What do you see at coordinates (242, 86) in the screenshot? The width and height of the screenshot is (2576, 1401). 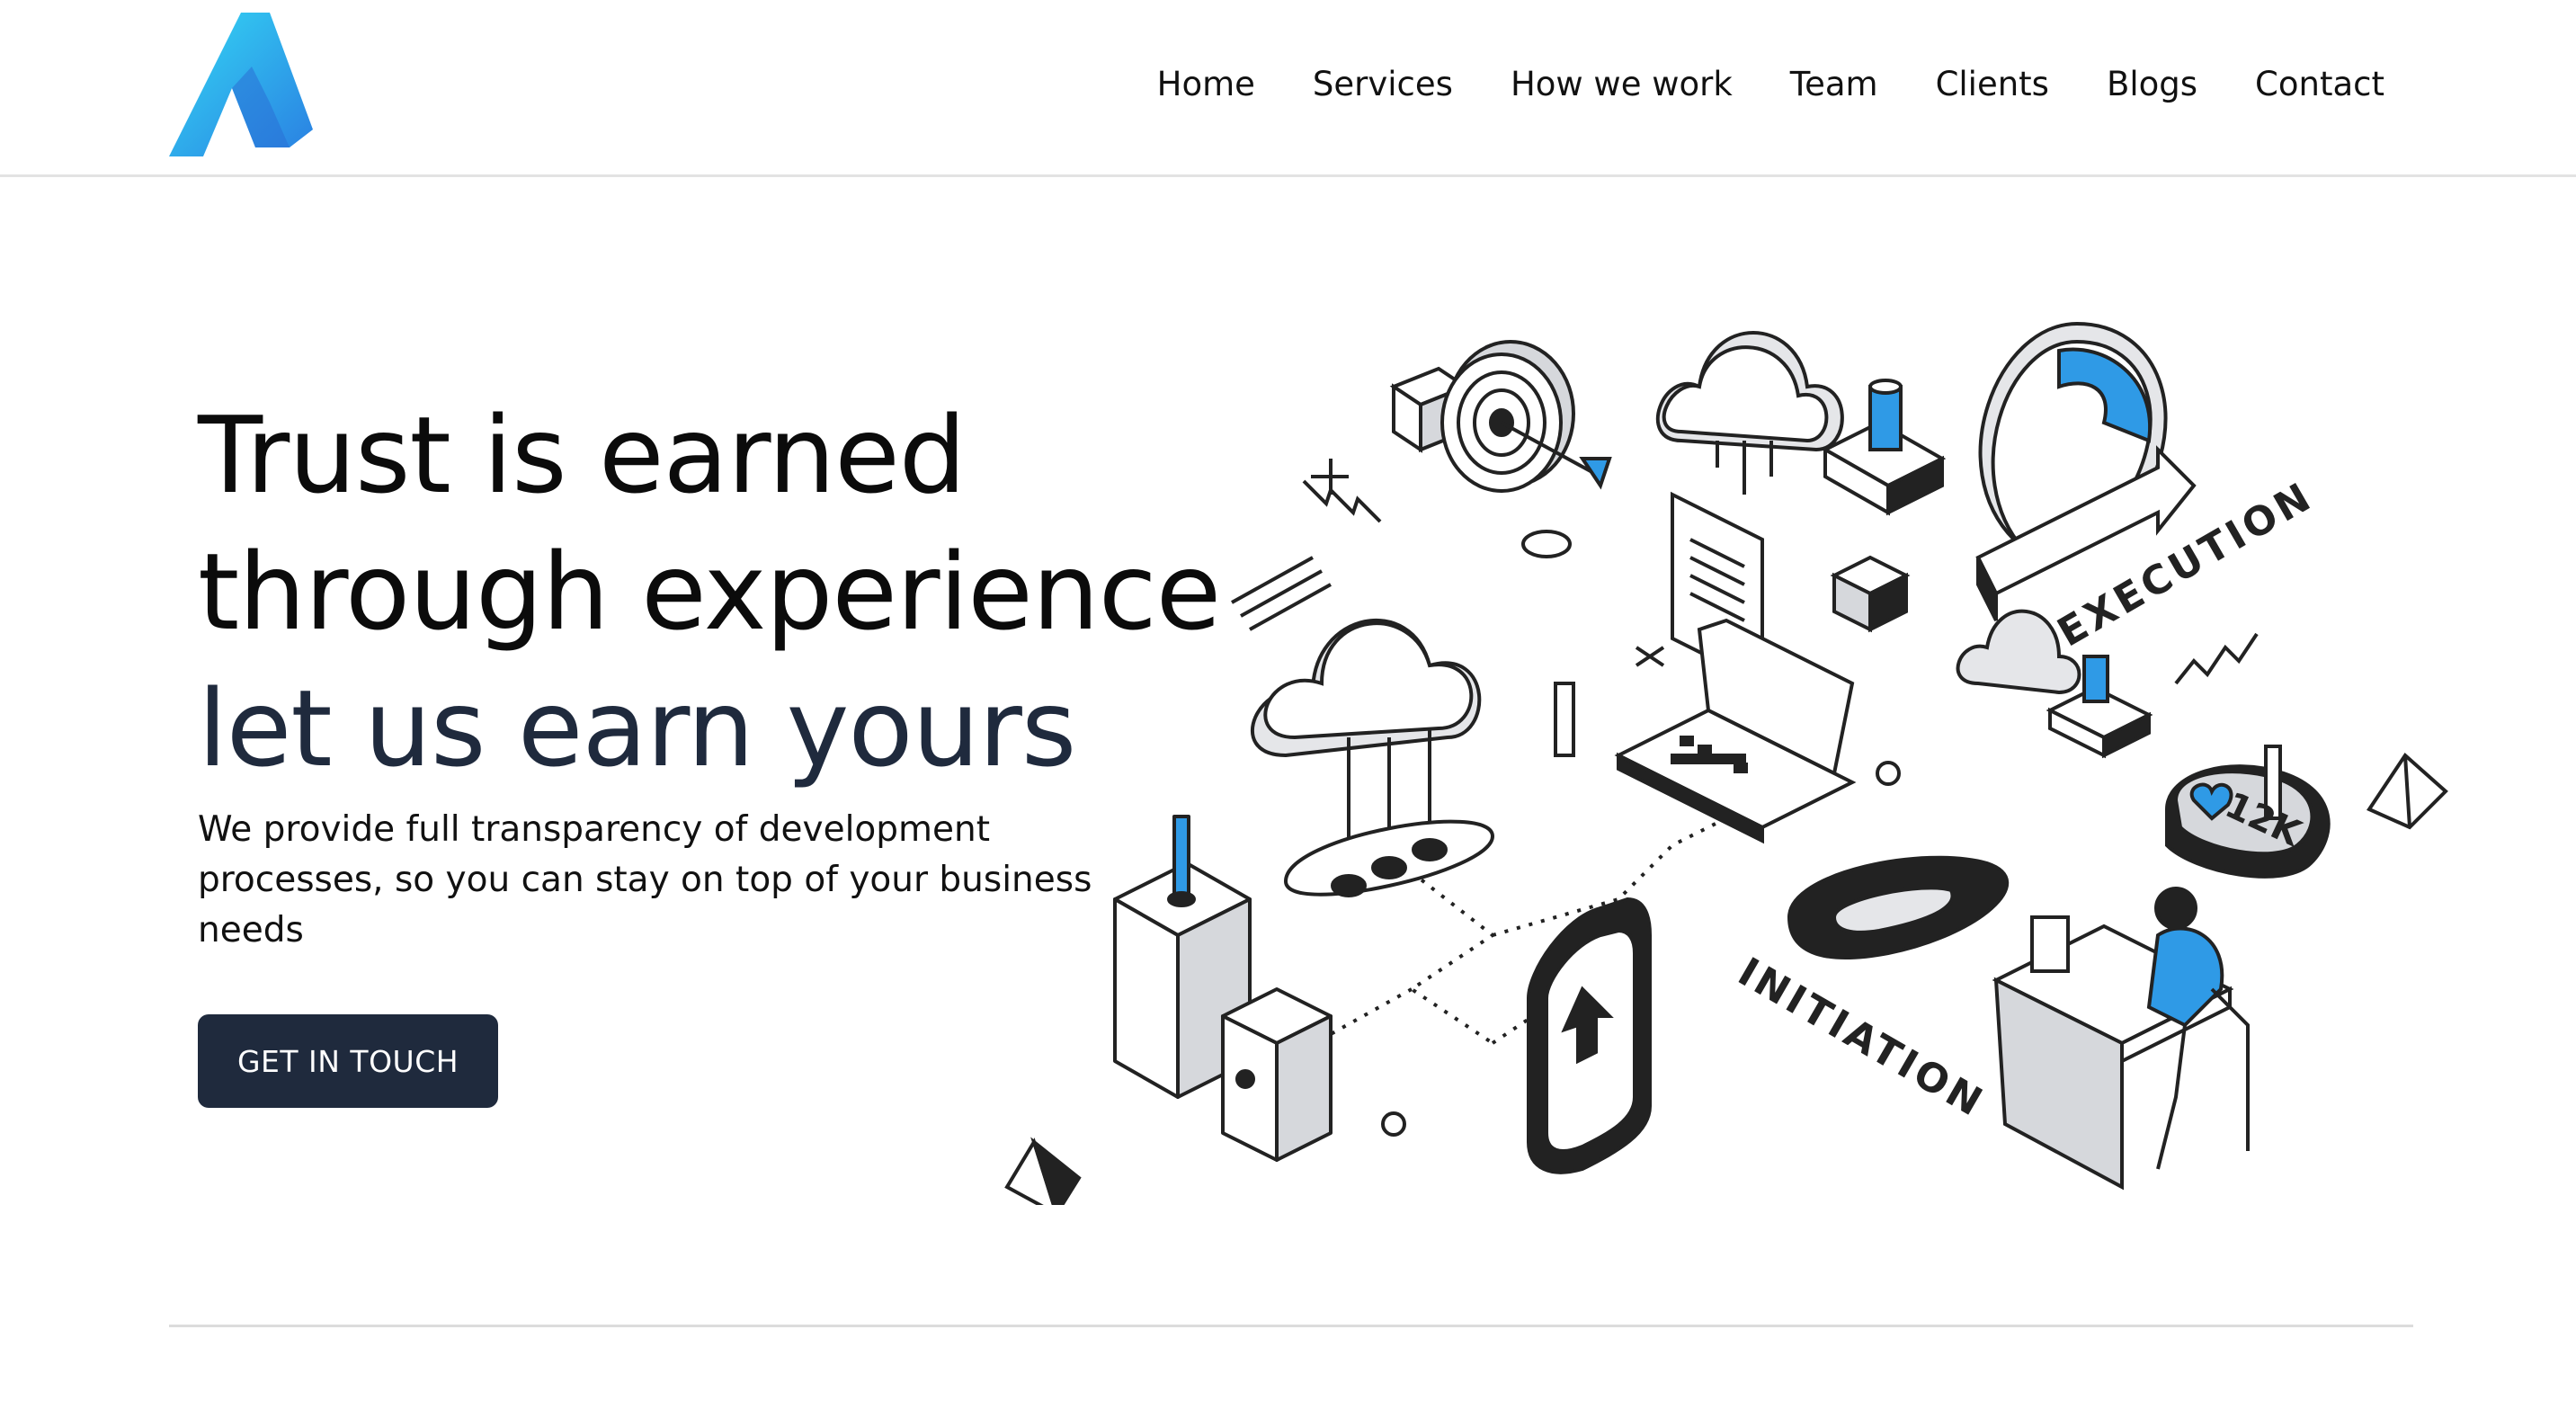 I see `brand-logo-icon` at bounding box center [242, 86].